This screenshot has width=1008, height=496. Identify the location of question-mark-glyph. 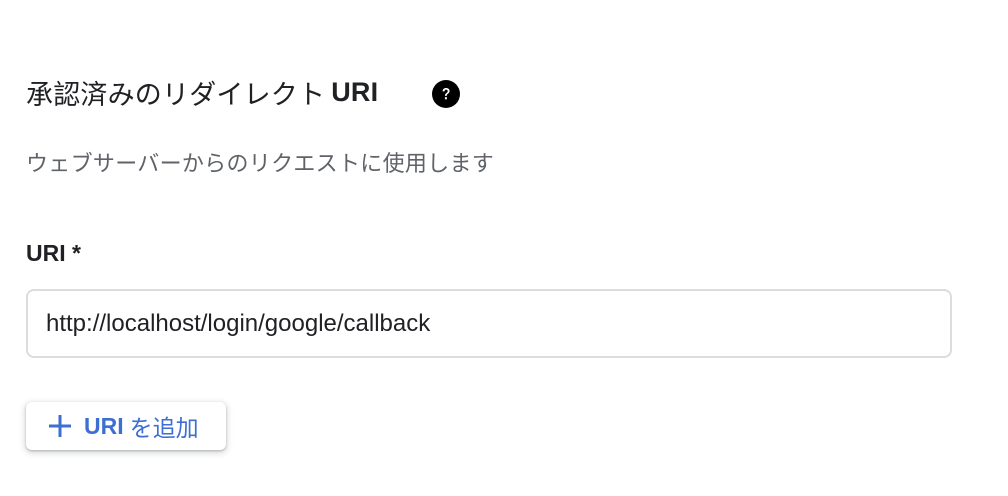
(446, 94).